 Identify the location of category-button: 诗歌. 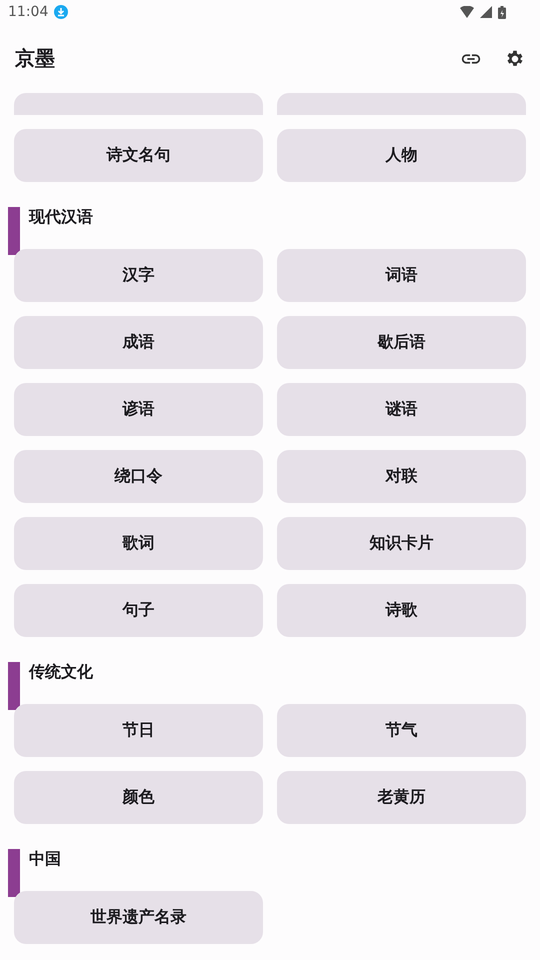
(401, 610).